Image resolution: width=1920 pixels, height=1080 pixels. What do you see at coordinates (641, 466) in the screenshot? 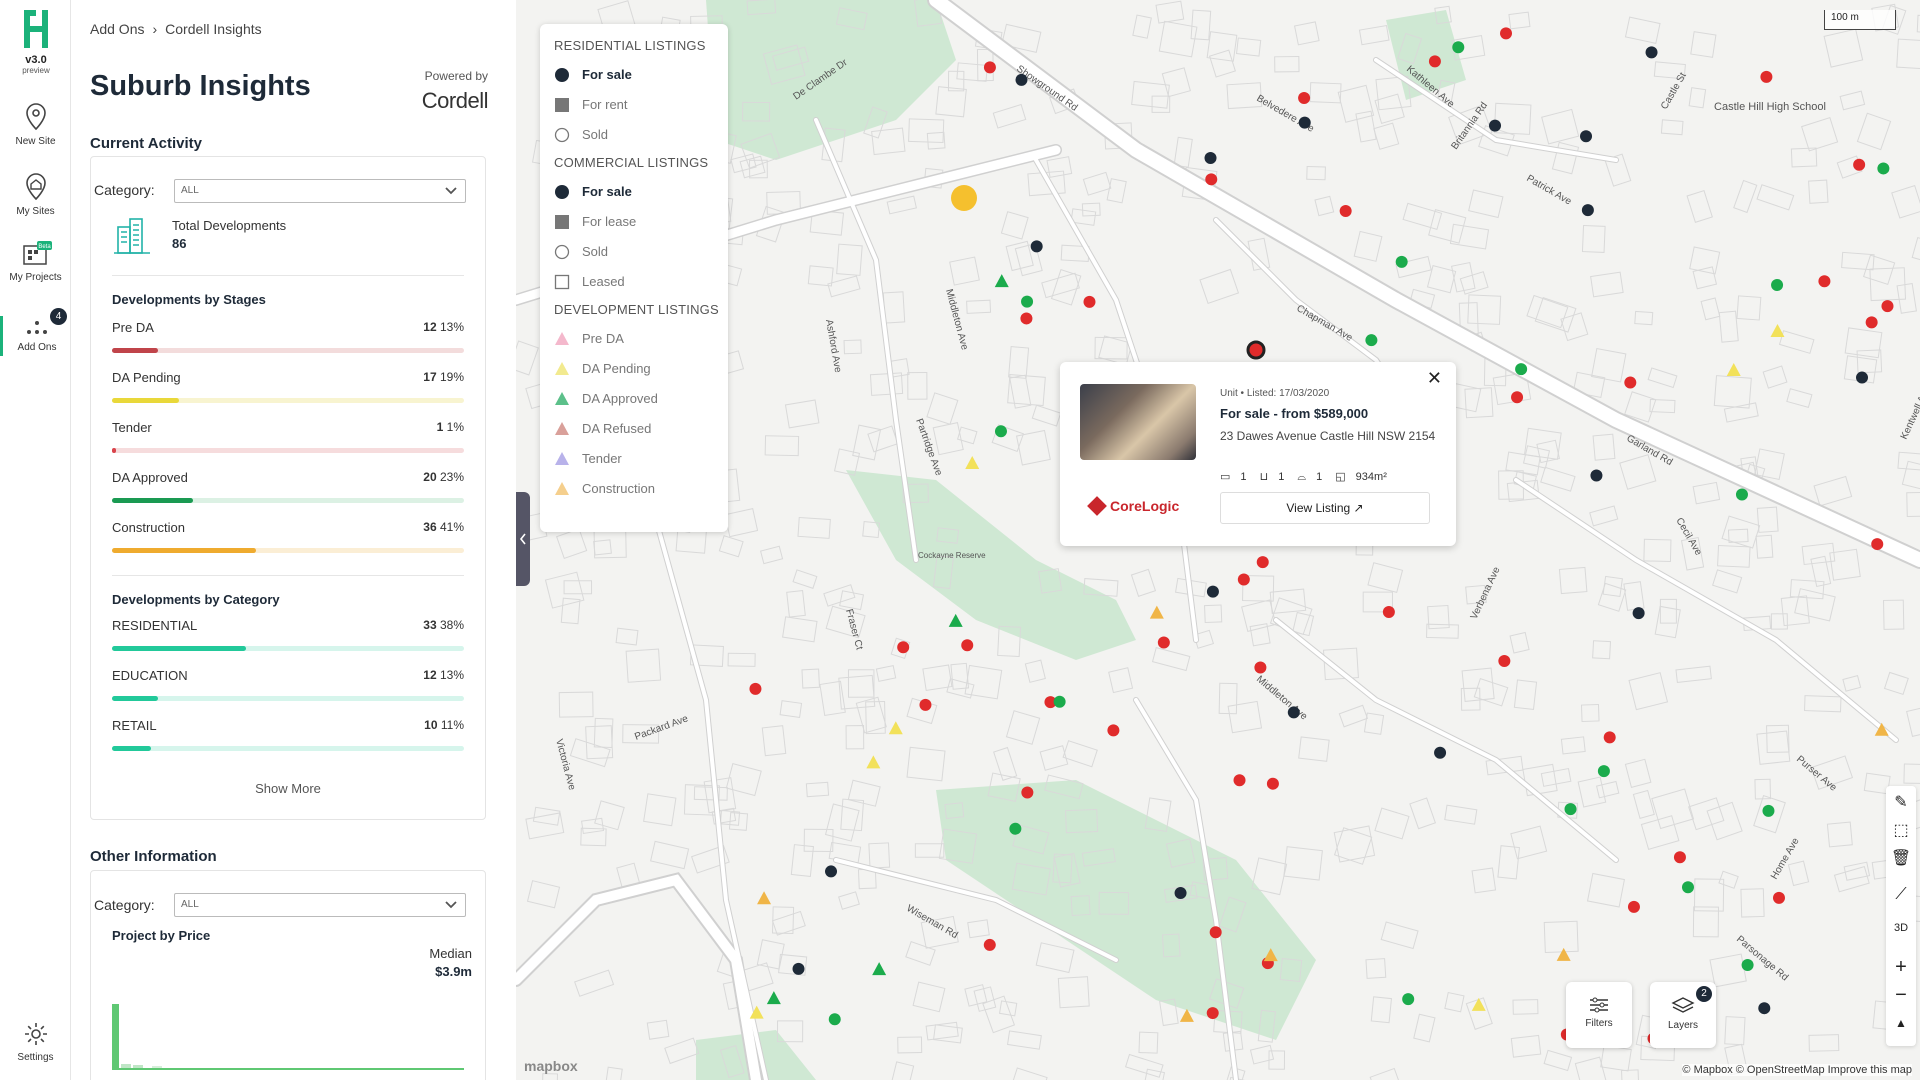
I see `legend-item-tender: Tender` at bounding box center [641, 466].